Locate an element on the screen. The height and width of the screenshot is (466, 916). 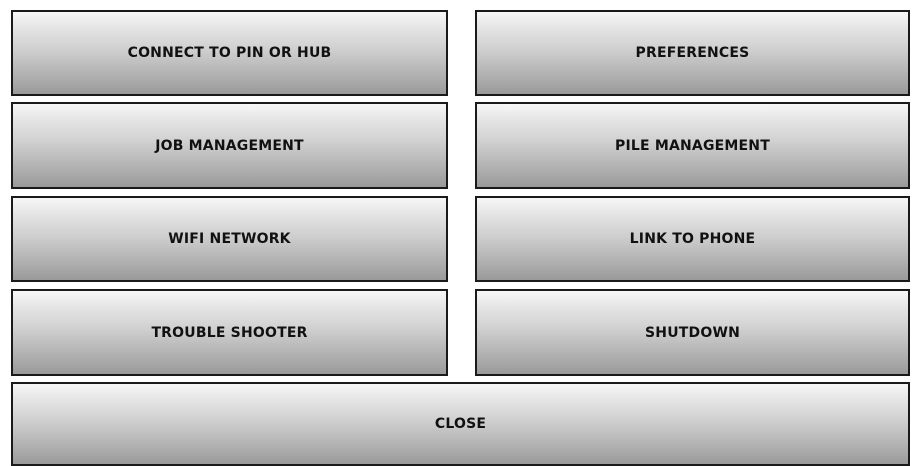
trouble-shooter-label: TROUBLE SHOOTER is located at coordinates (229, 332).